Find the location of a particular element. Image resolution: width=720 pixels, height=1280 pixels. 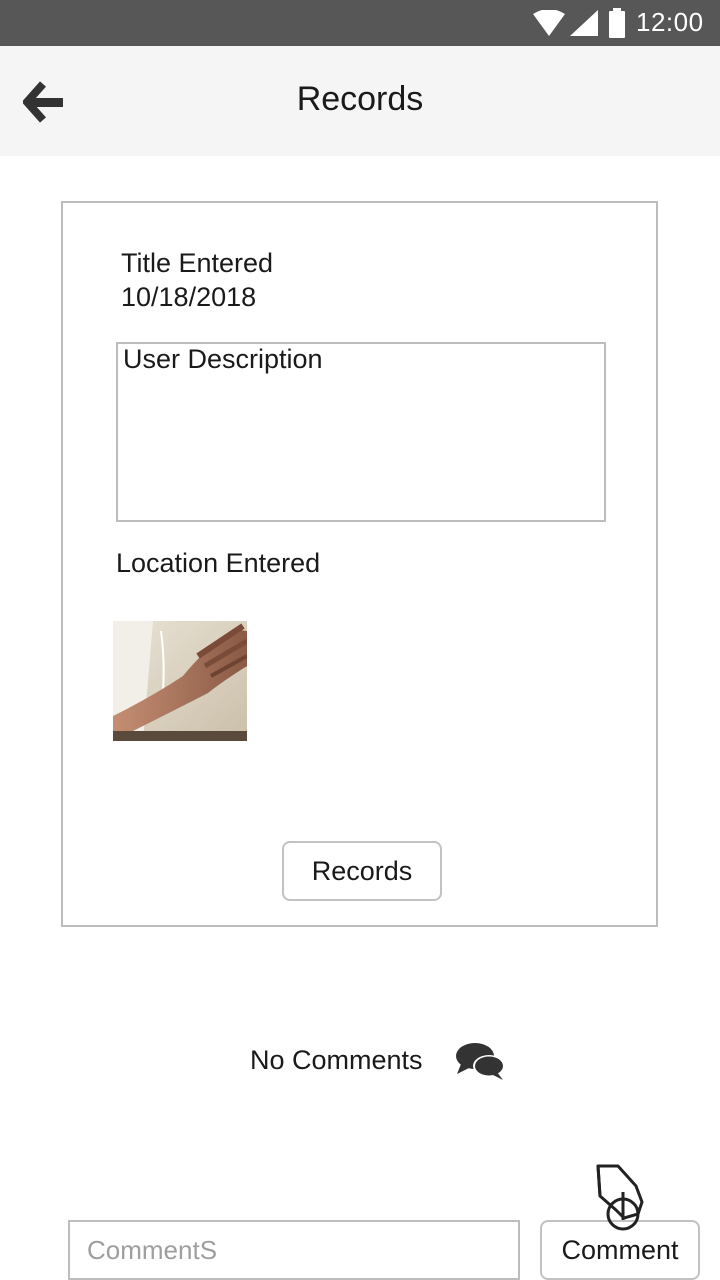

cell-signal-icon is located at coordinates (584, 25).